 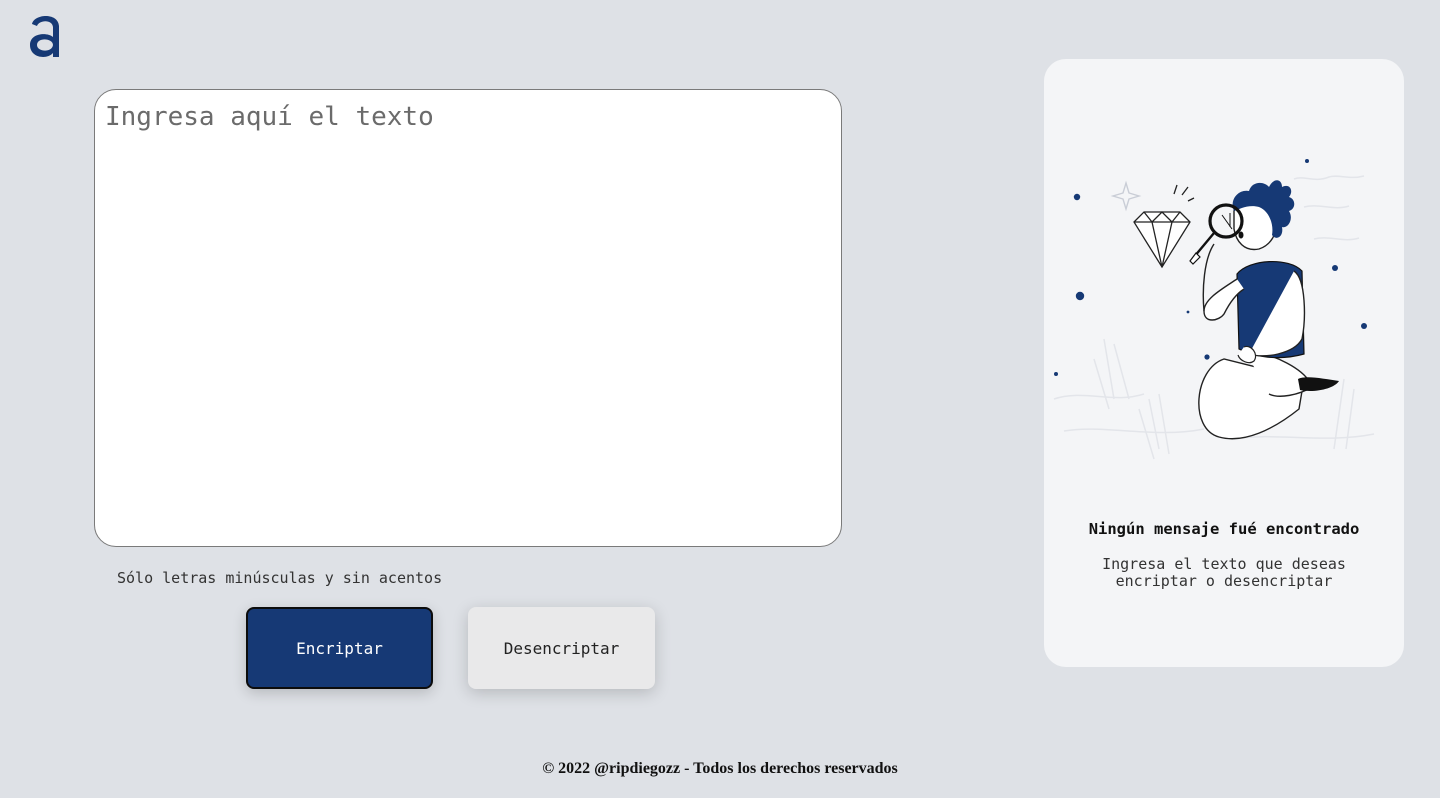 I want to click on alura-a-logo-icon, so click(x=46, y=34).